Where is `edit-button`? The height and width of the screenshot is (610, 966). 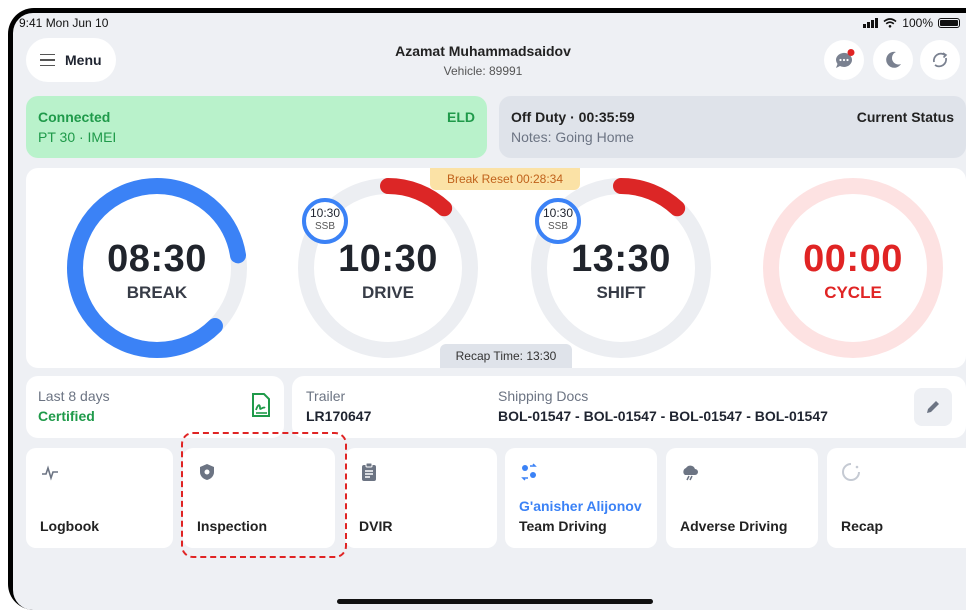 edit-button is located at coordinates (933, 407).